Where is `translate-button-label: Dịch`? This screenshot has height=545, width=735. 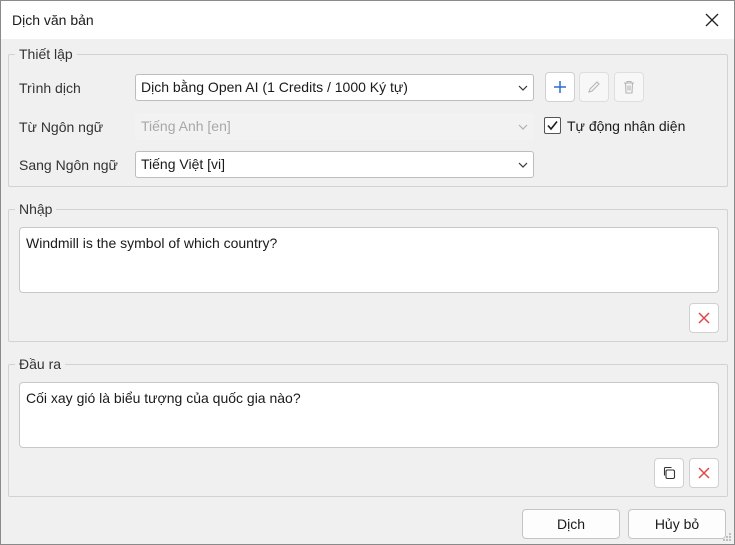
translate-button-label: Dịch is located at coordinates (570, 524).